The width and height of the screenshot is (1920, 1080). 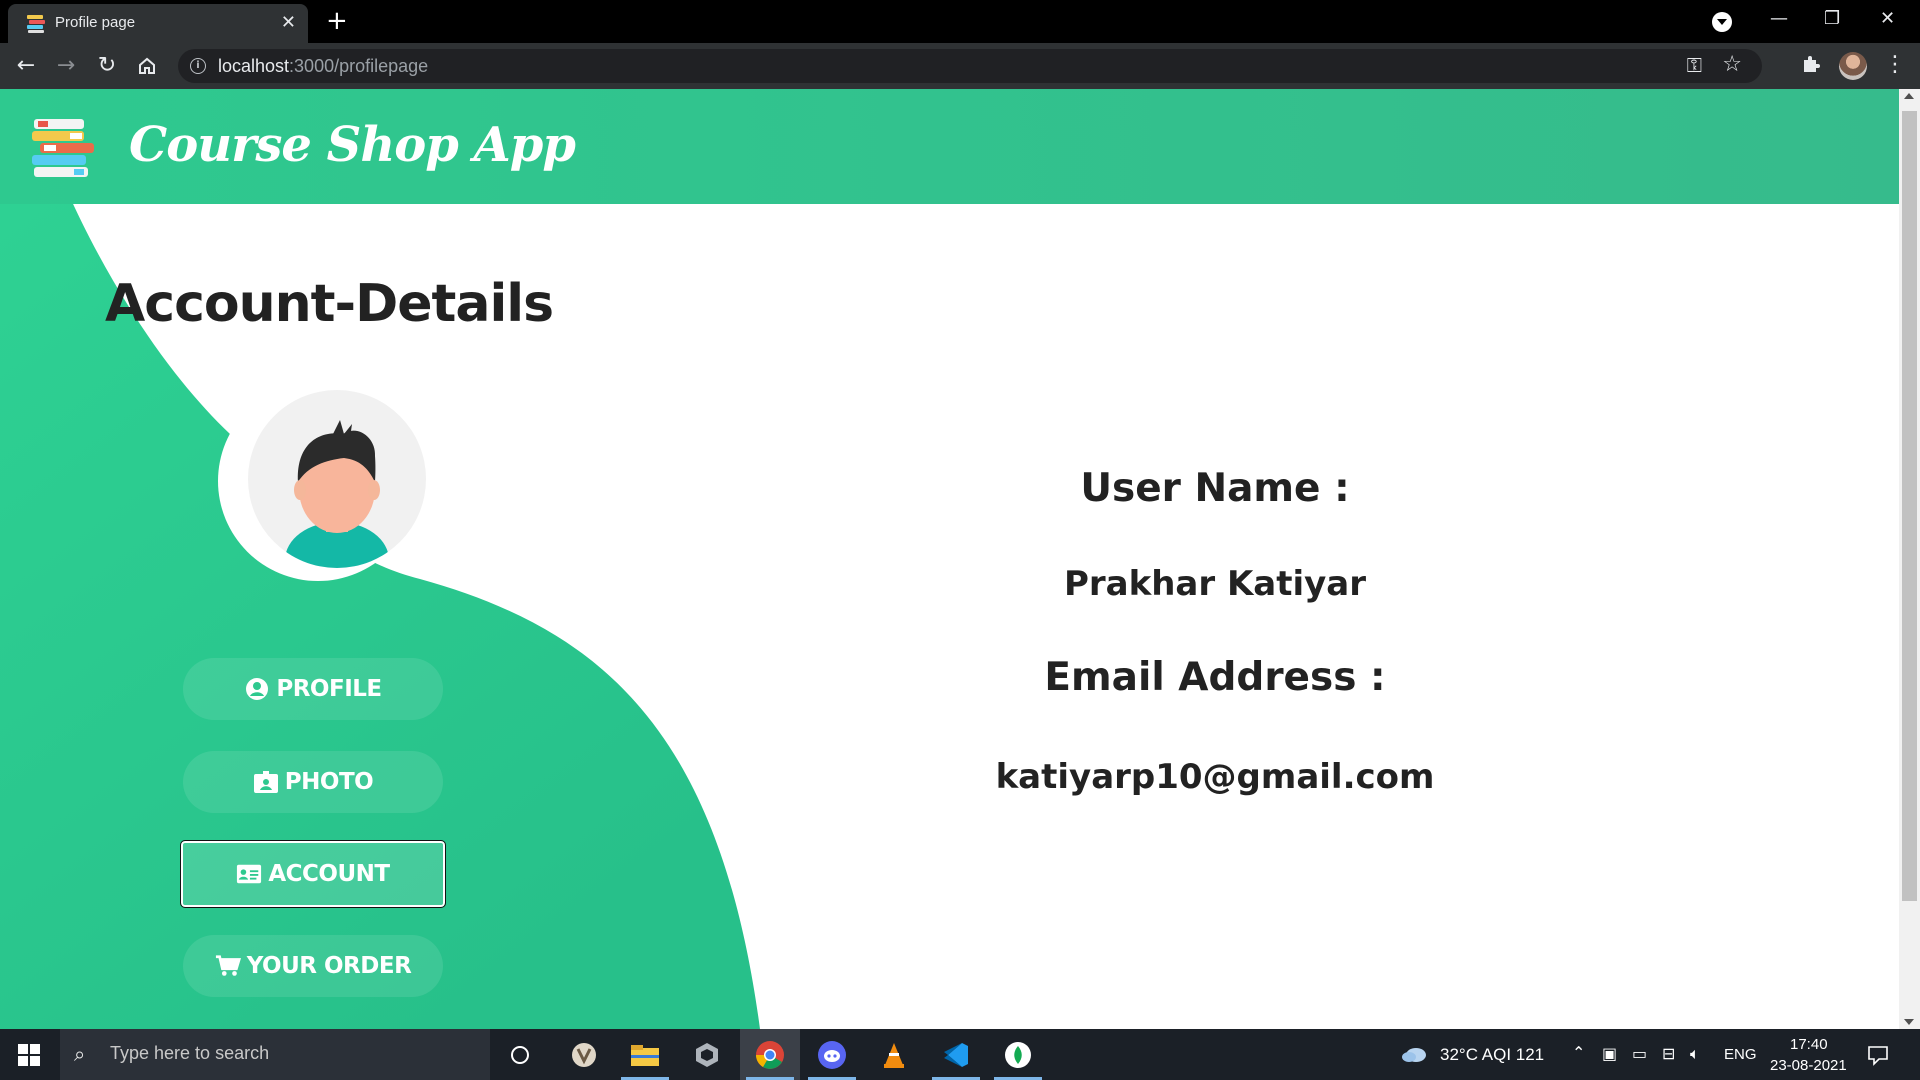 I want to click on menu-dots-icon: ⋮, so click(x=1895, y=64).